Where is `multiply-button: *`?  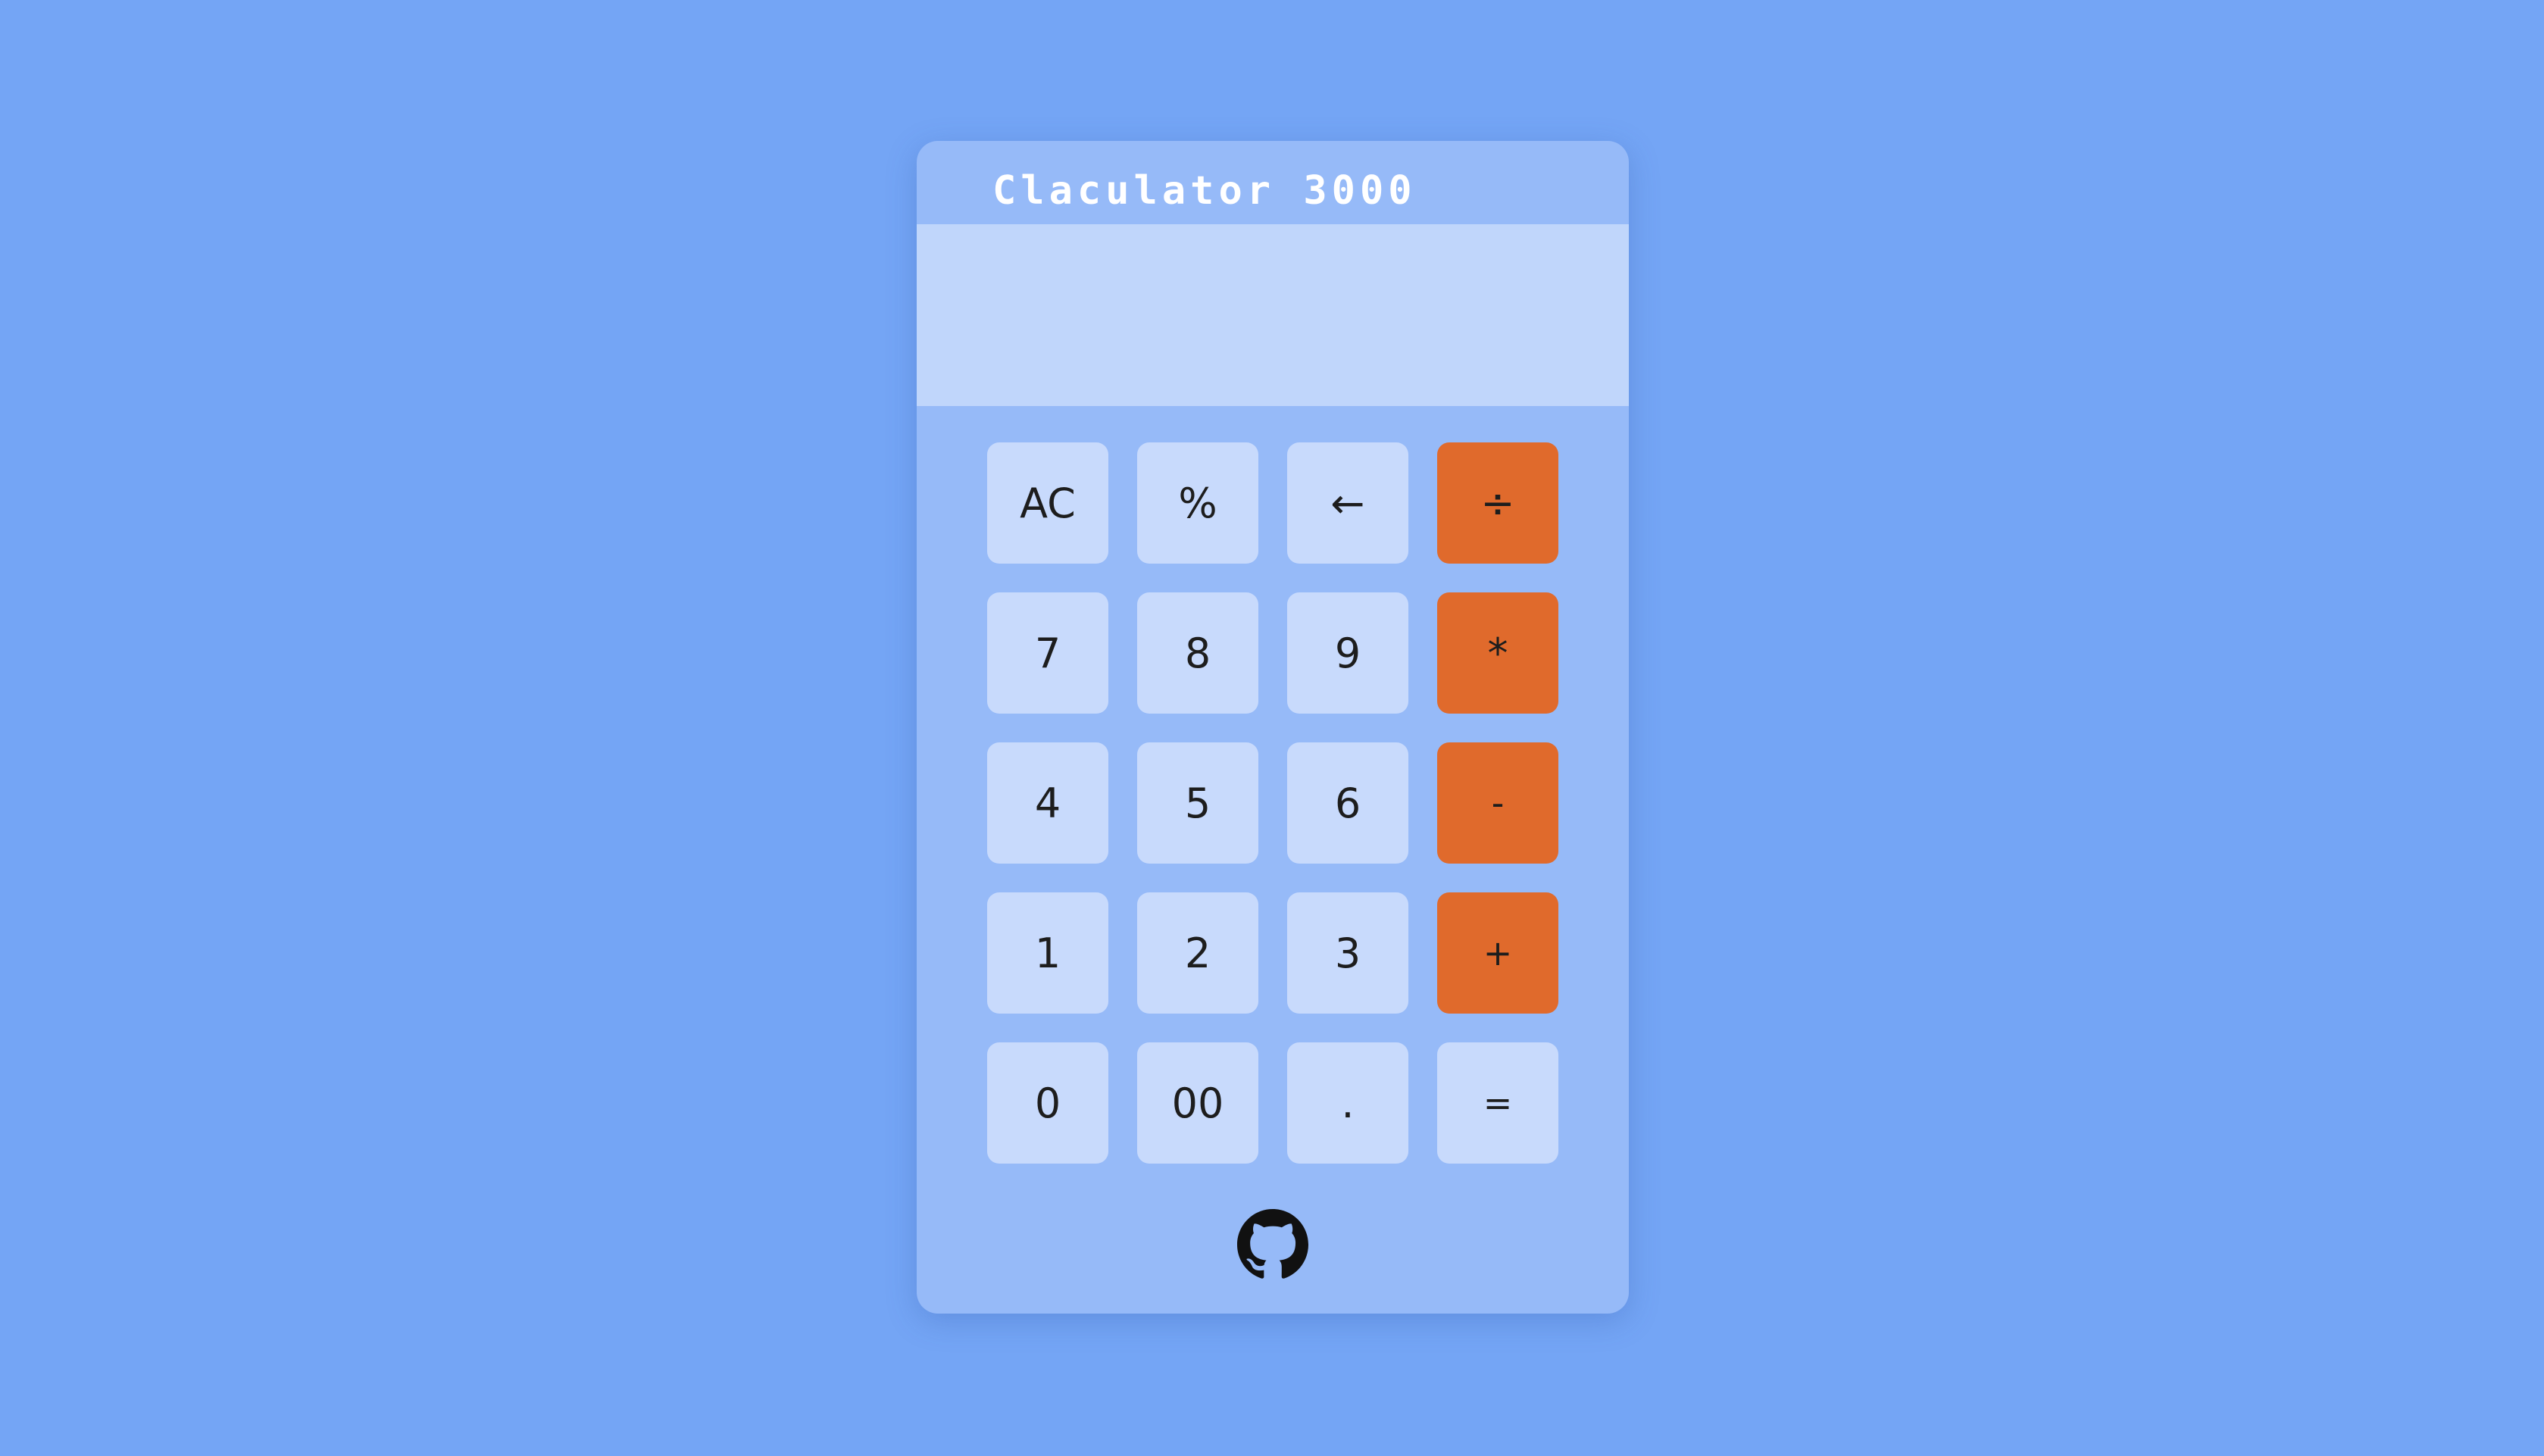 multiply-button: * is located at coordinates (1497, 653).